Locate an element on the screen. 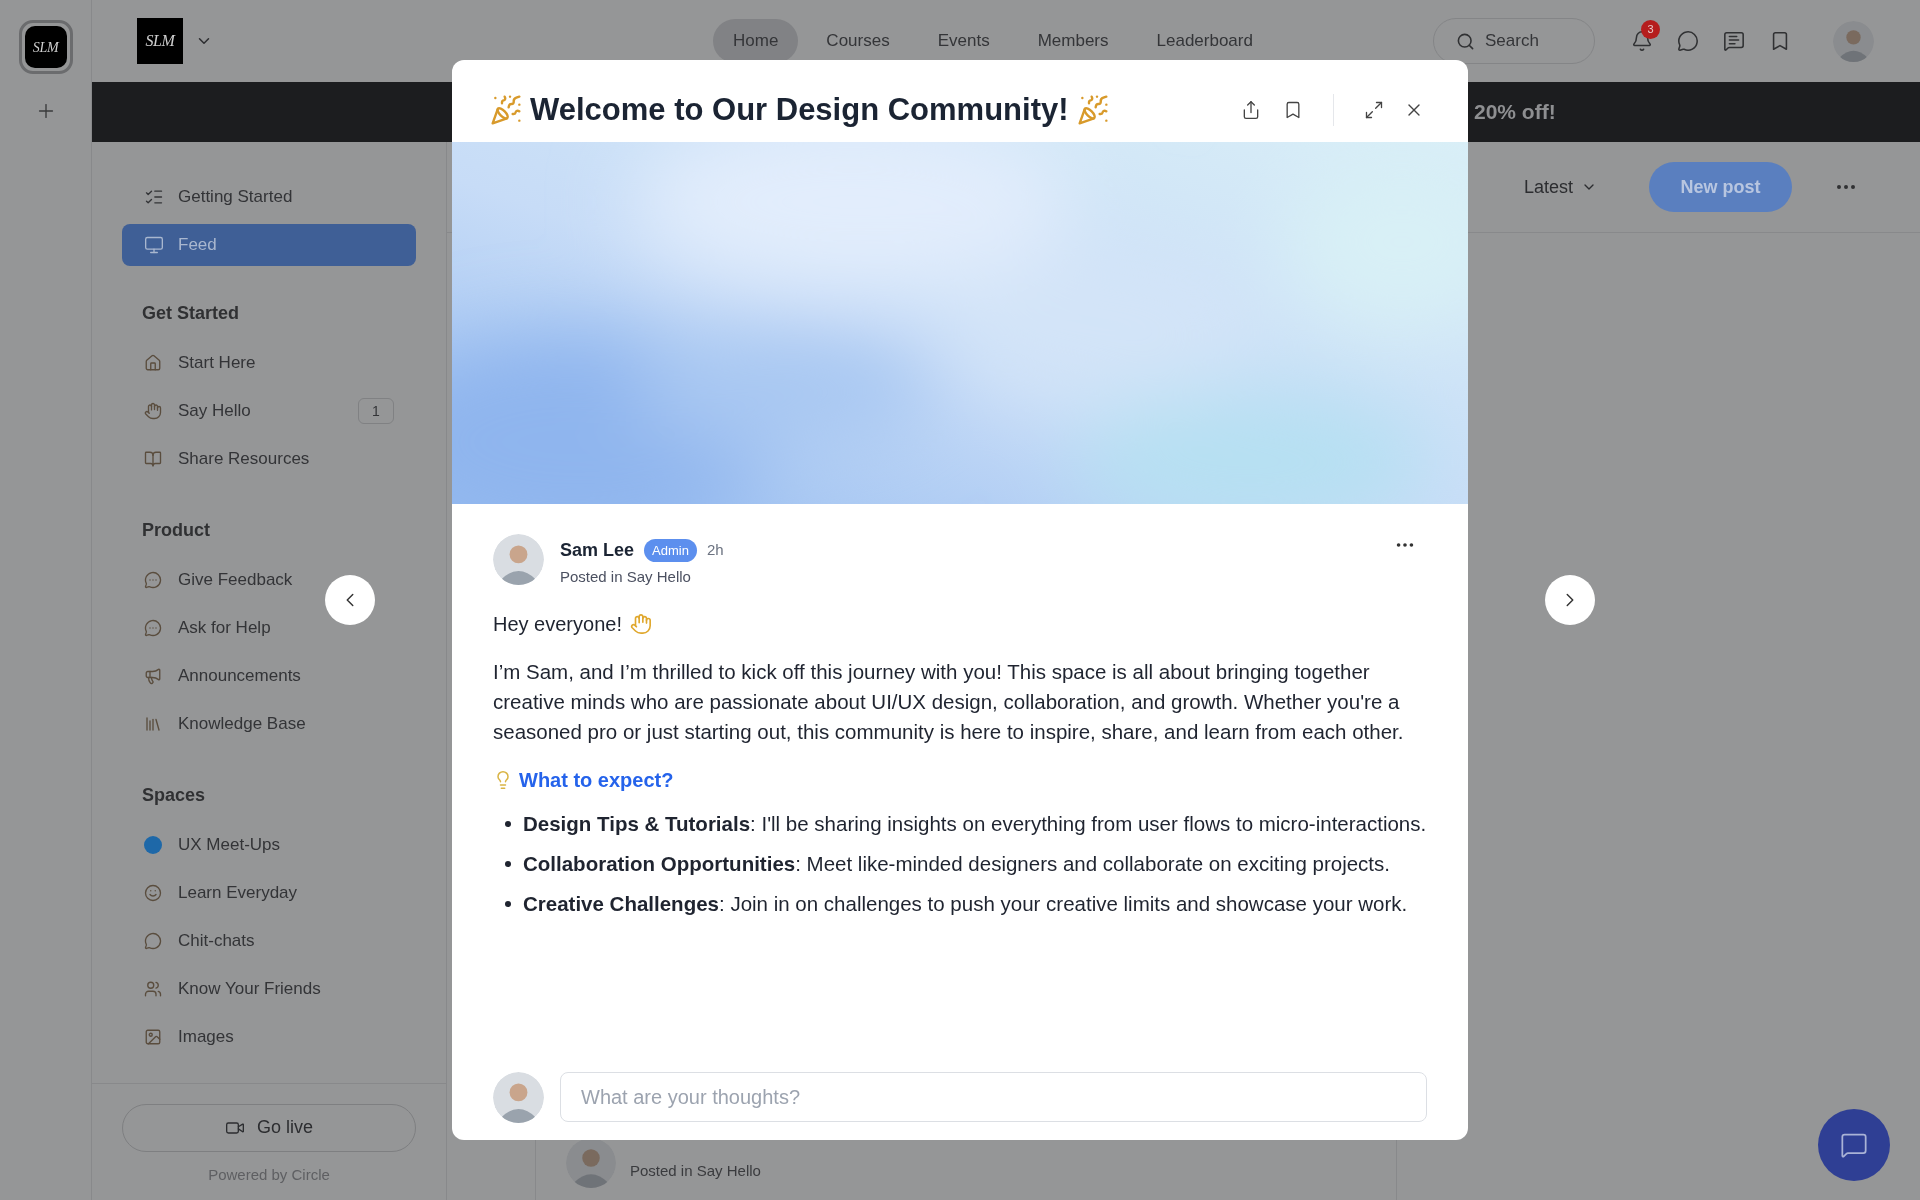  sidebar-item: Announcements is located at coordinates (269, 676).